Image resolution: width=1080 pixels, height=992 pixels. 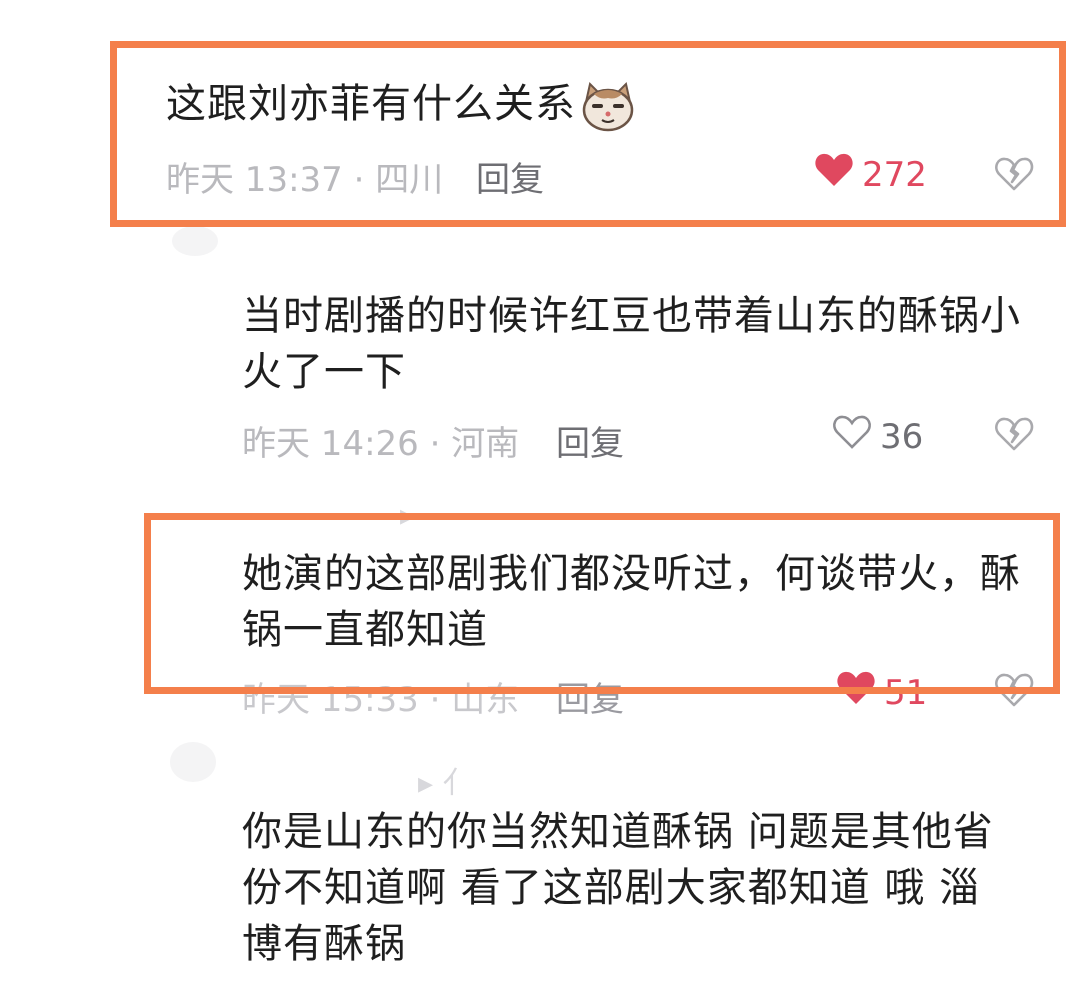 What do you see at coordinates (902, 436) in the screenshot?
I see `like-count: 36` at bounding box center [902, 436].